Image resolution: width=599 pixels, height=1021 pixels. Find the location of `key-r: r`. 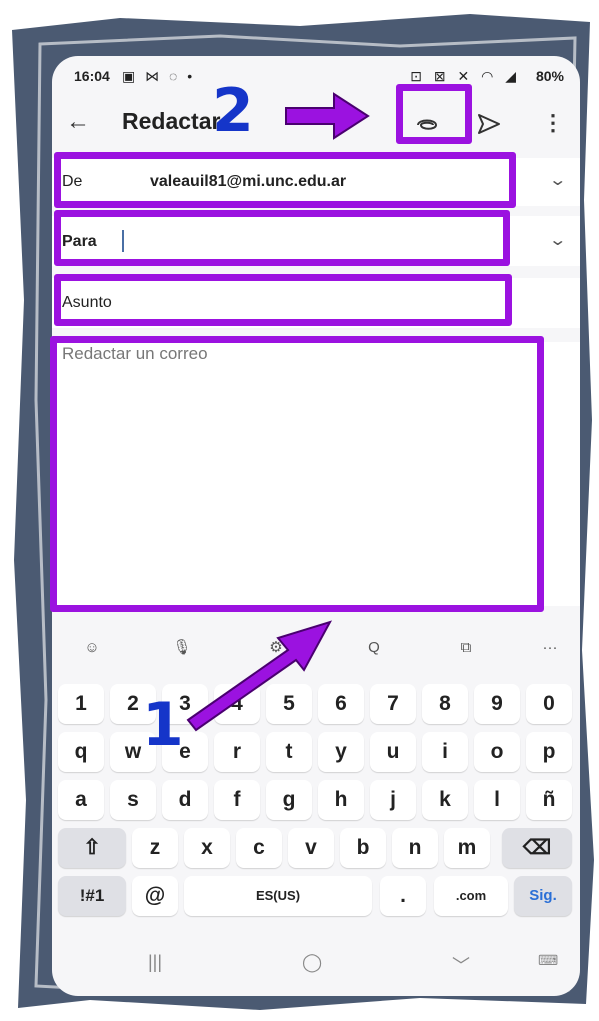

key-r: r is located at coordinates (237, 752).